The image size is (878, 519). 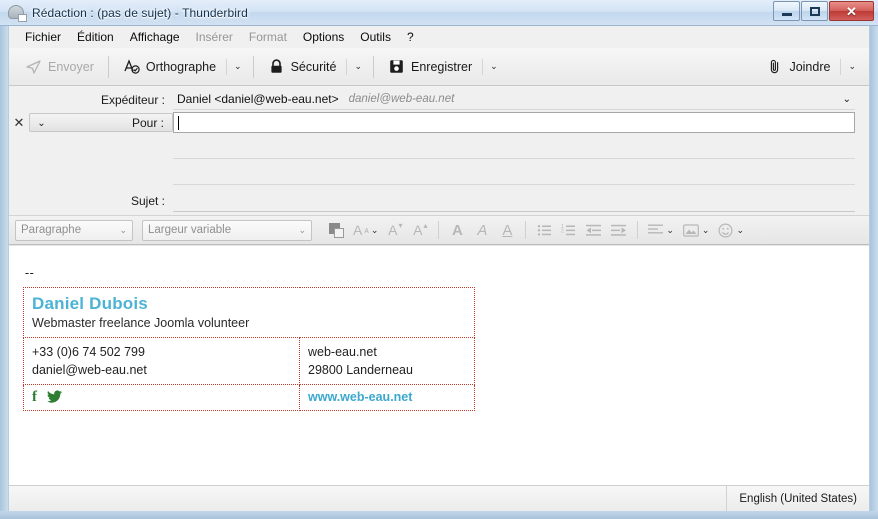 What do you see at coordinates (43, 37) in the screenshot?
I see `menu-fichier: Fichier` at bounding box center [43, 37].